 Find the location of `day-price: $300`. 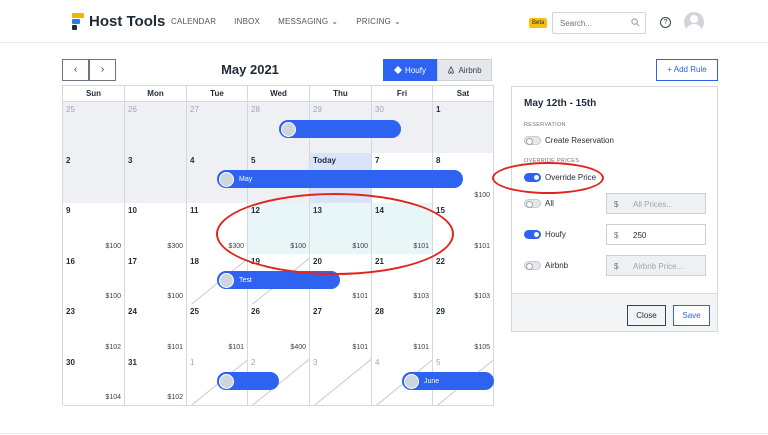

day-price: $300 is located at coordinates (175, 246).